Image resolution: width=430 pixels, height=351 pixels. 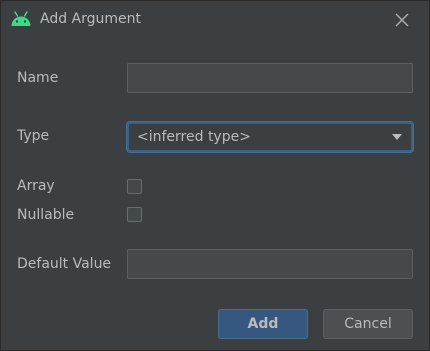 I want to click on cancel-button: Cancel, so click(x=368, y=324).